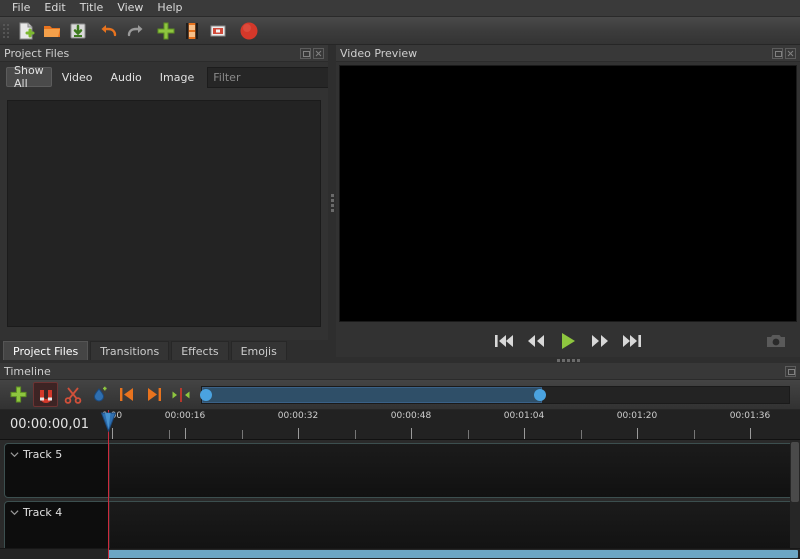 The height and width of the screenshot is (559, 800). Describe the element at coordinates (790, 53) in the screenshot. I see `video-preview-close-icon` at that location.